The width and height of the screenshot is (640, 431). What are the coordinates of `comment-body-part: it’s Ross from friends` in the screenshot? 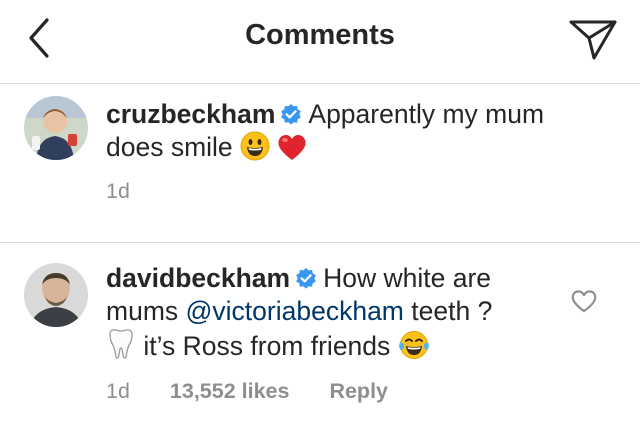 It's located at (267, 346).